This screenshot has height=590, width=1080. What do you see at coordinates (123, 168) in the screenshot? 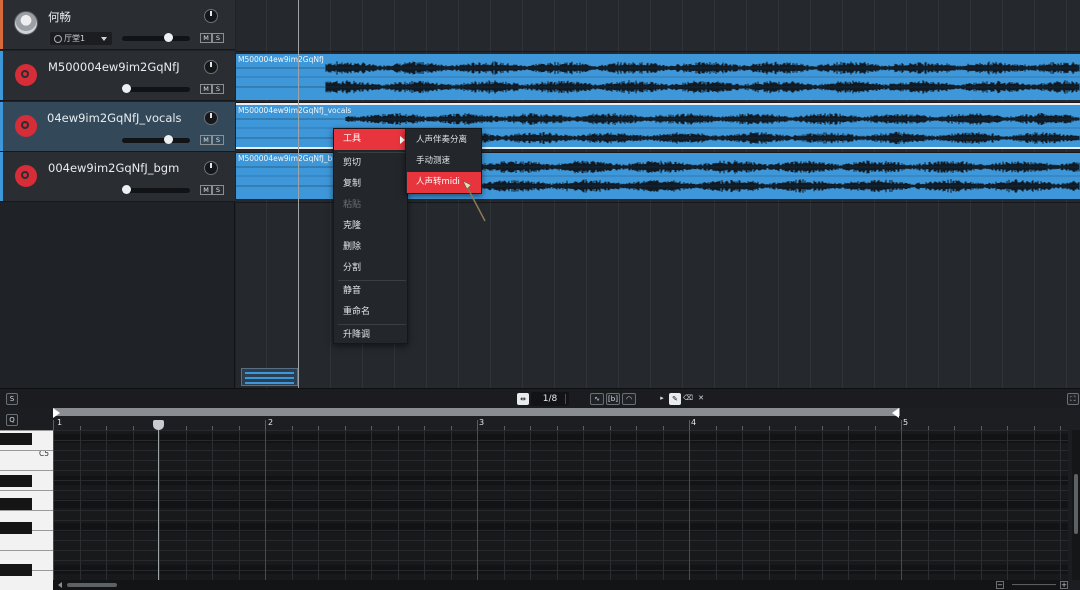
I see `track-name: 004ew9im2GqNfJ_bgm` at bounding box center [123, 168].